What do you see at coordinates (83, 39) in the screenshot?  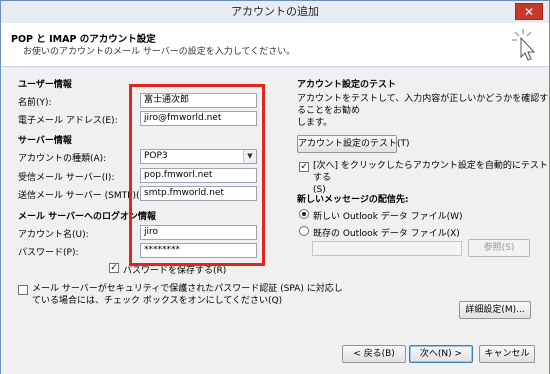 I see `header-title: POP と IMAP のアカウント設定` at bounding box center [83, 39].